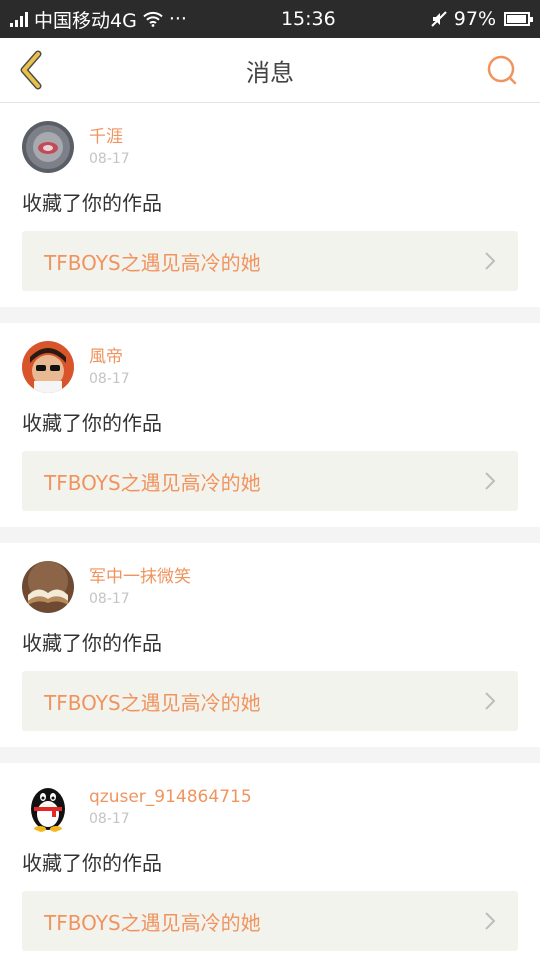  I want to click on search-button, so click(502, 70).